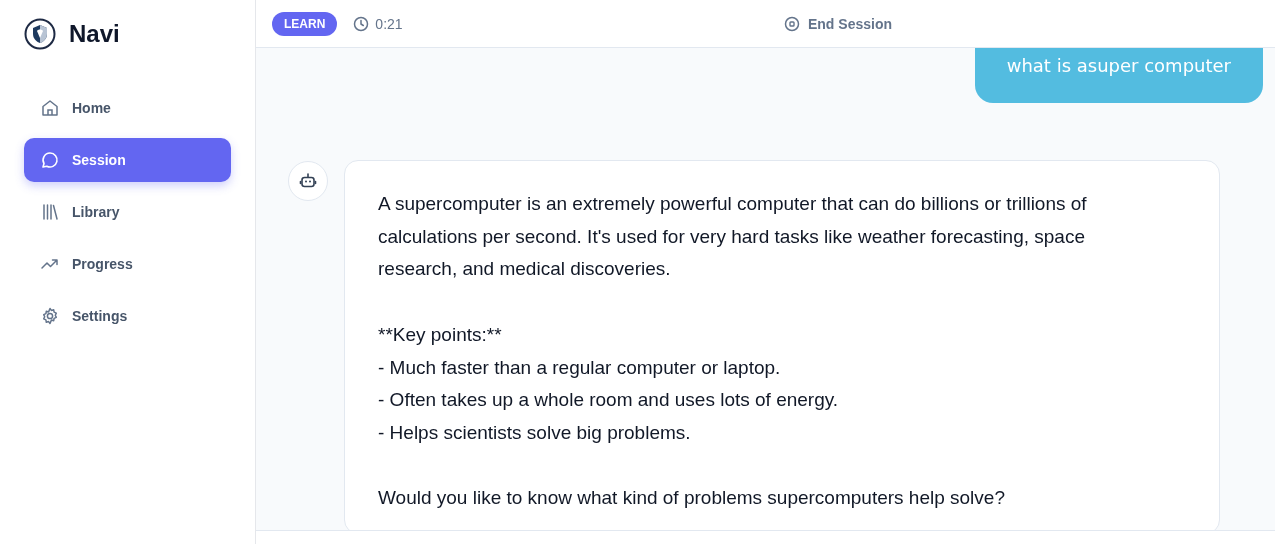  What do you see at coordinates (308, 181) in the screenshot?
I see `robot-icon` at bounding box center [308, 181].